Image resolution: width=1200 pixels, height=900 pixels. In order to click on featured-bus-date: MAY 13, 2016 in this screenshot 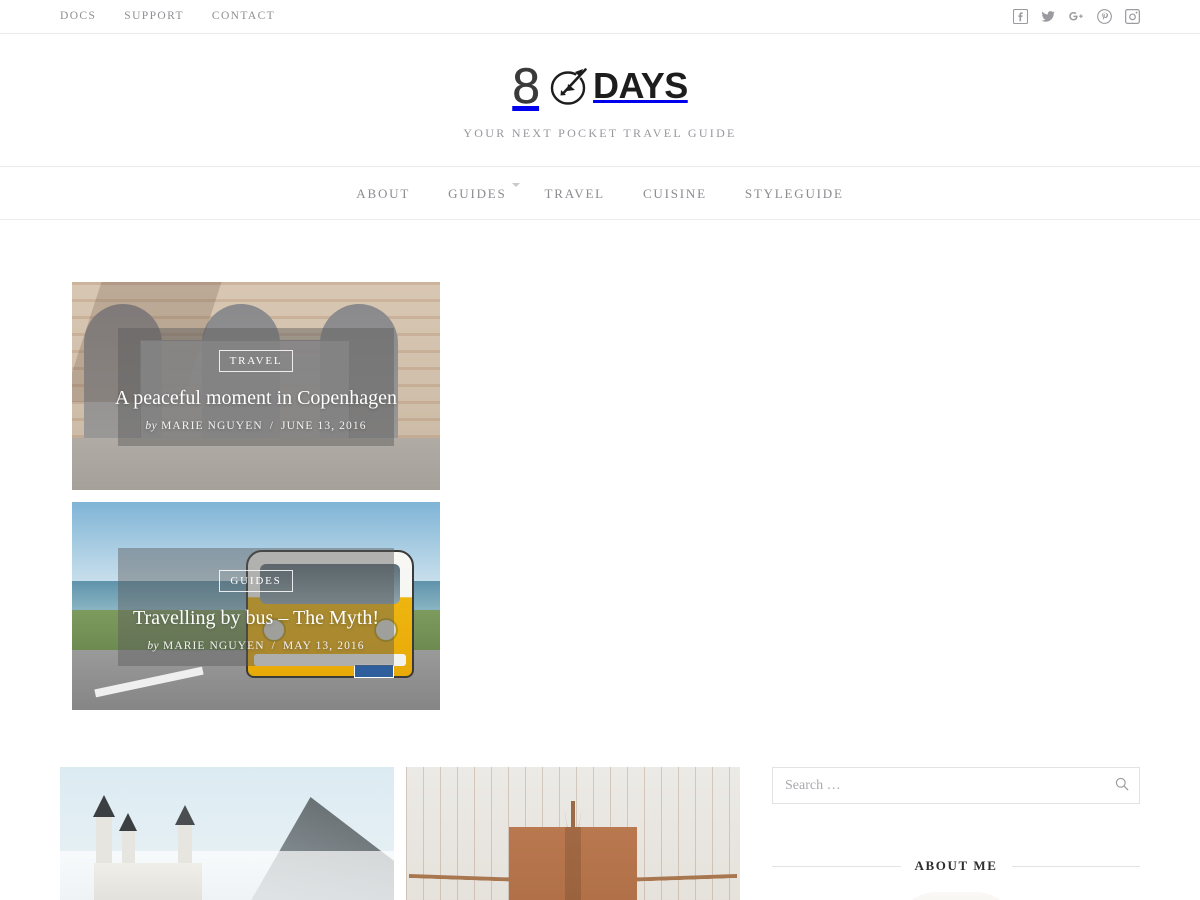, I will do `click(323, 646)`.